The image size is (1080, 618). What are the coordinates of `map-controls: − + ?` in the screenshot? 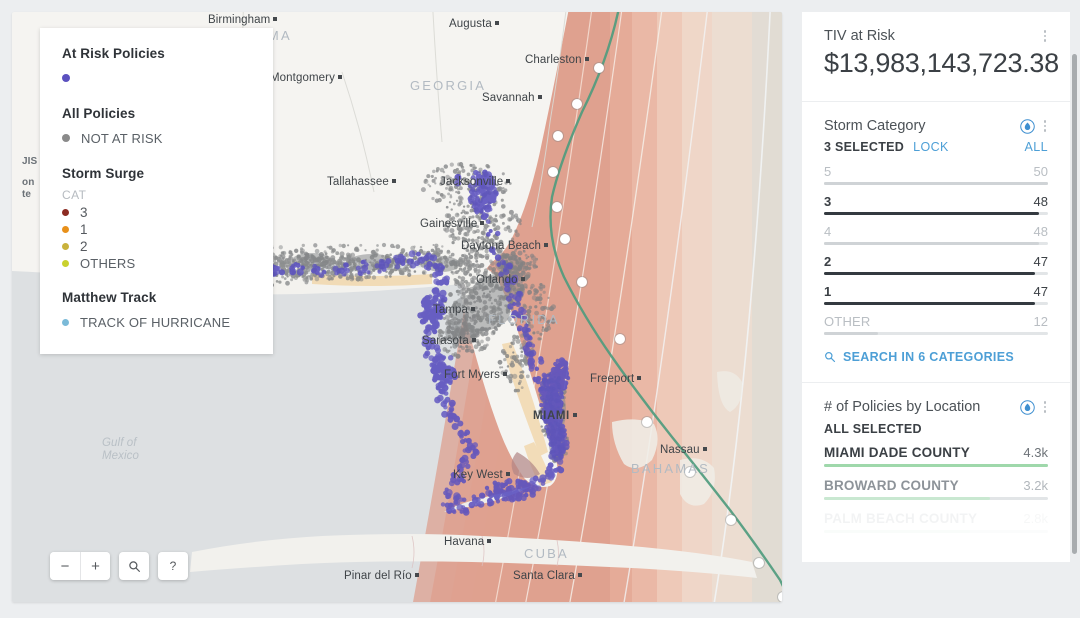 It's located at (119, 566).